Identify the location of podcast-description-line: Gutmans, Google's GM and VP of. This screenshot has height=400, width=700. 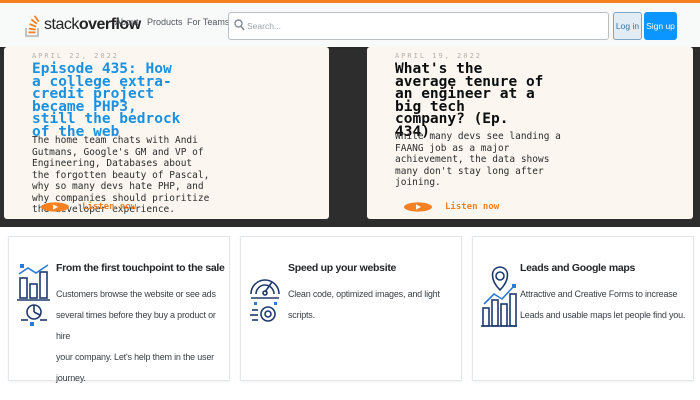
(118, 152).